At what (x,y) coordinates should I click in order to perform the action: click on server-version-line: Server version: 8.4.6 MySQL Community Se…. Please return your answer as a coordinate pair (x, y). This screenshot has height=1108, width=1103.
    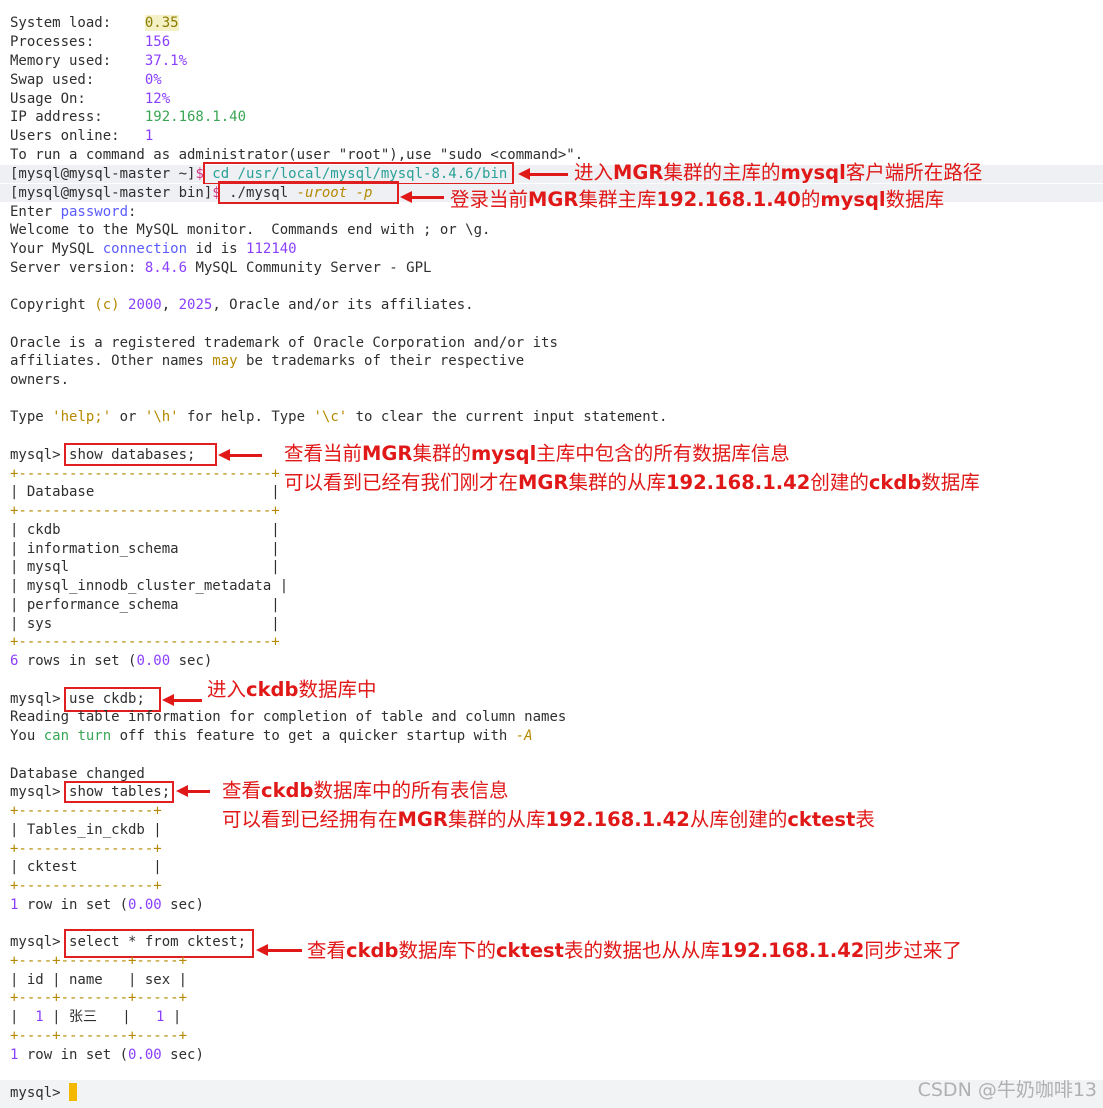
    Looking at the image, I should click on (221, 268).